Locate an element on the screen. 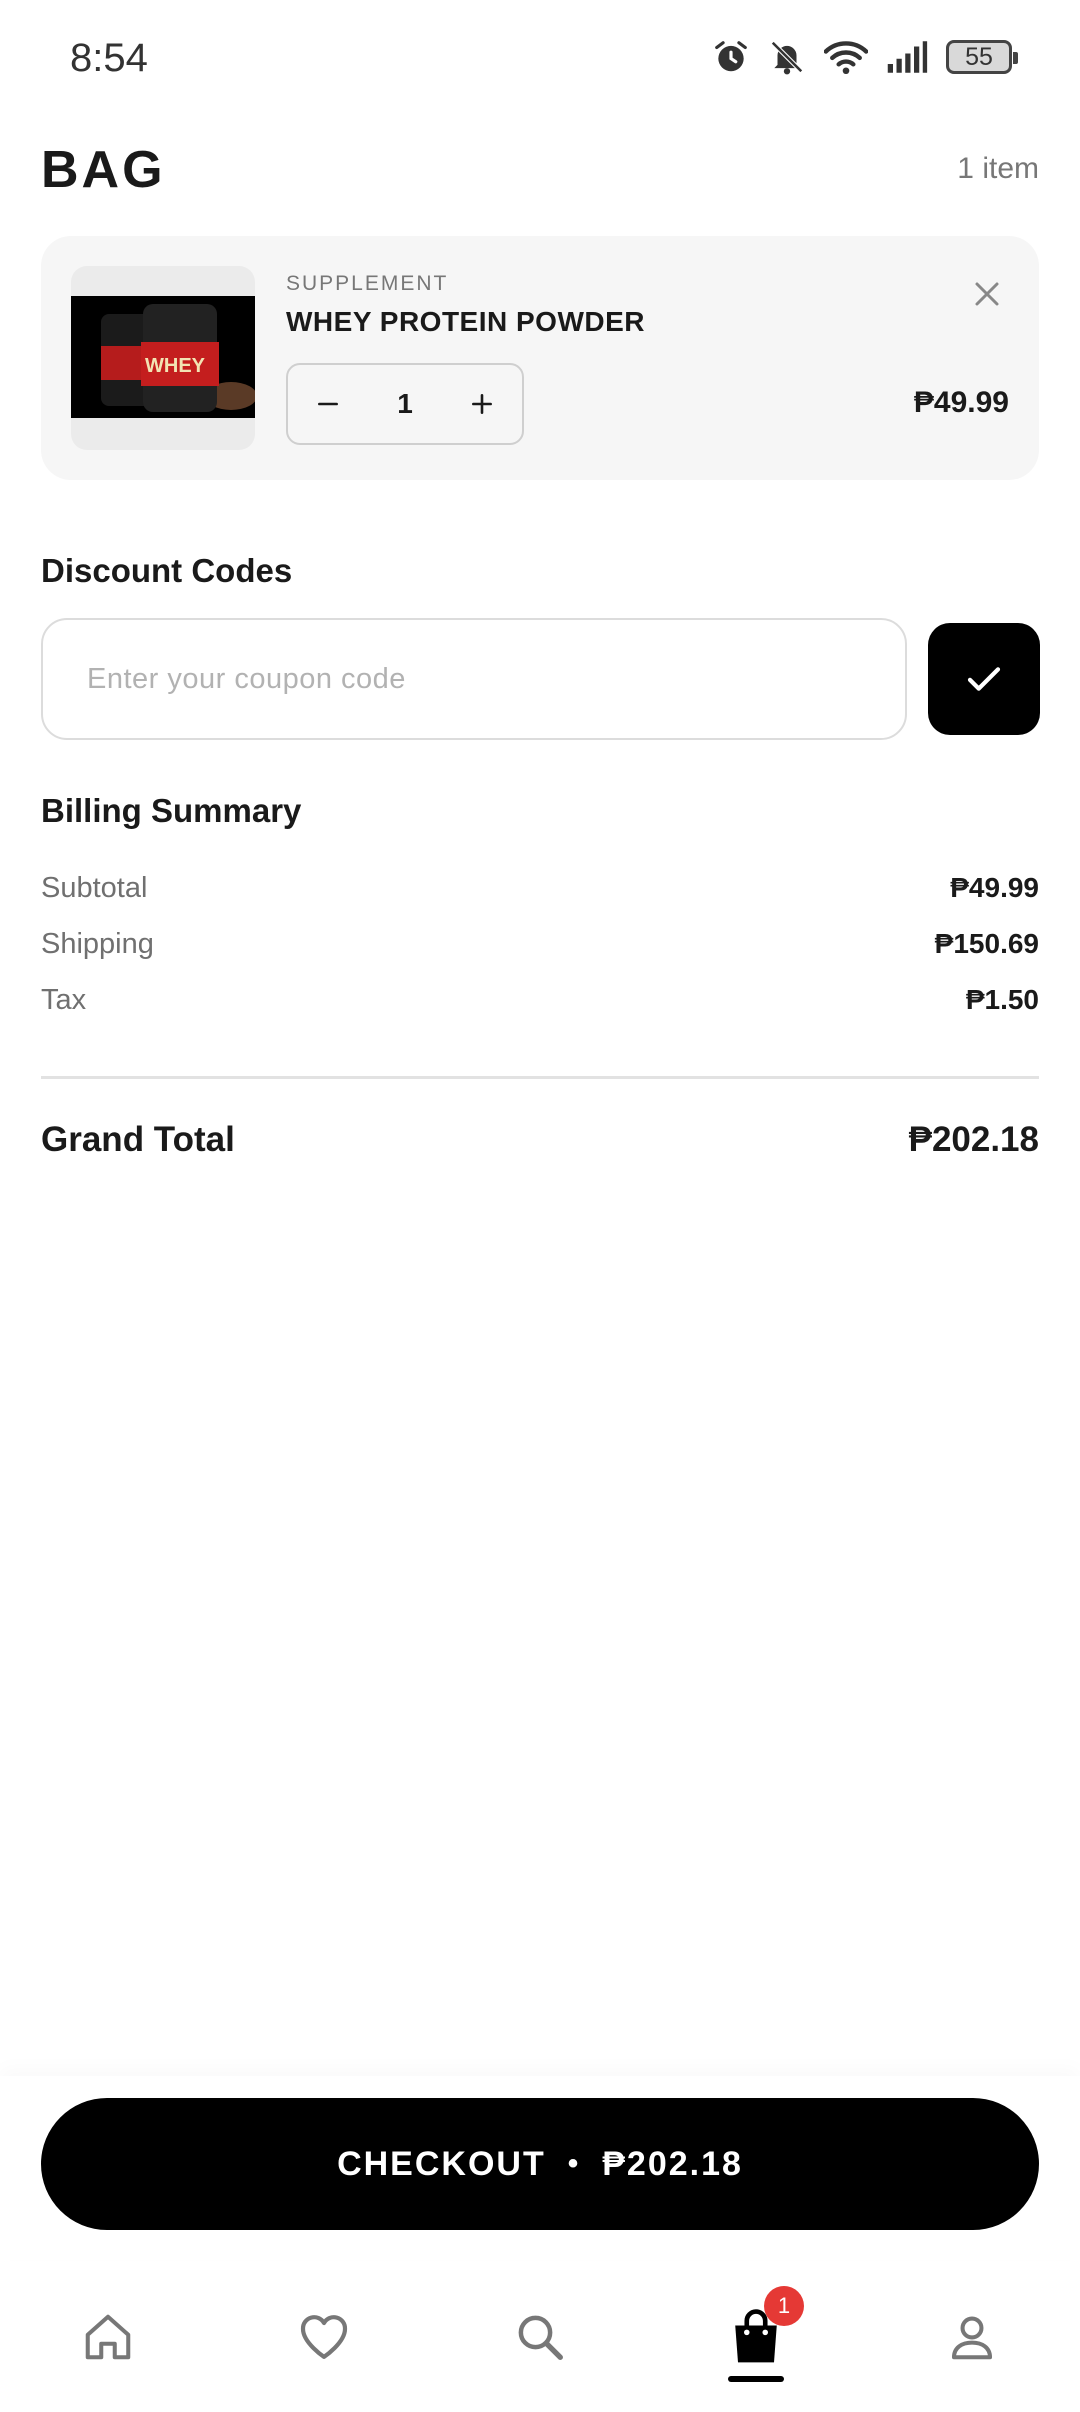 This screenshot has width=1080, height=2412. checkout-label: CHECKOUT is located at coordinates (441, 2163).